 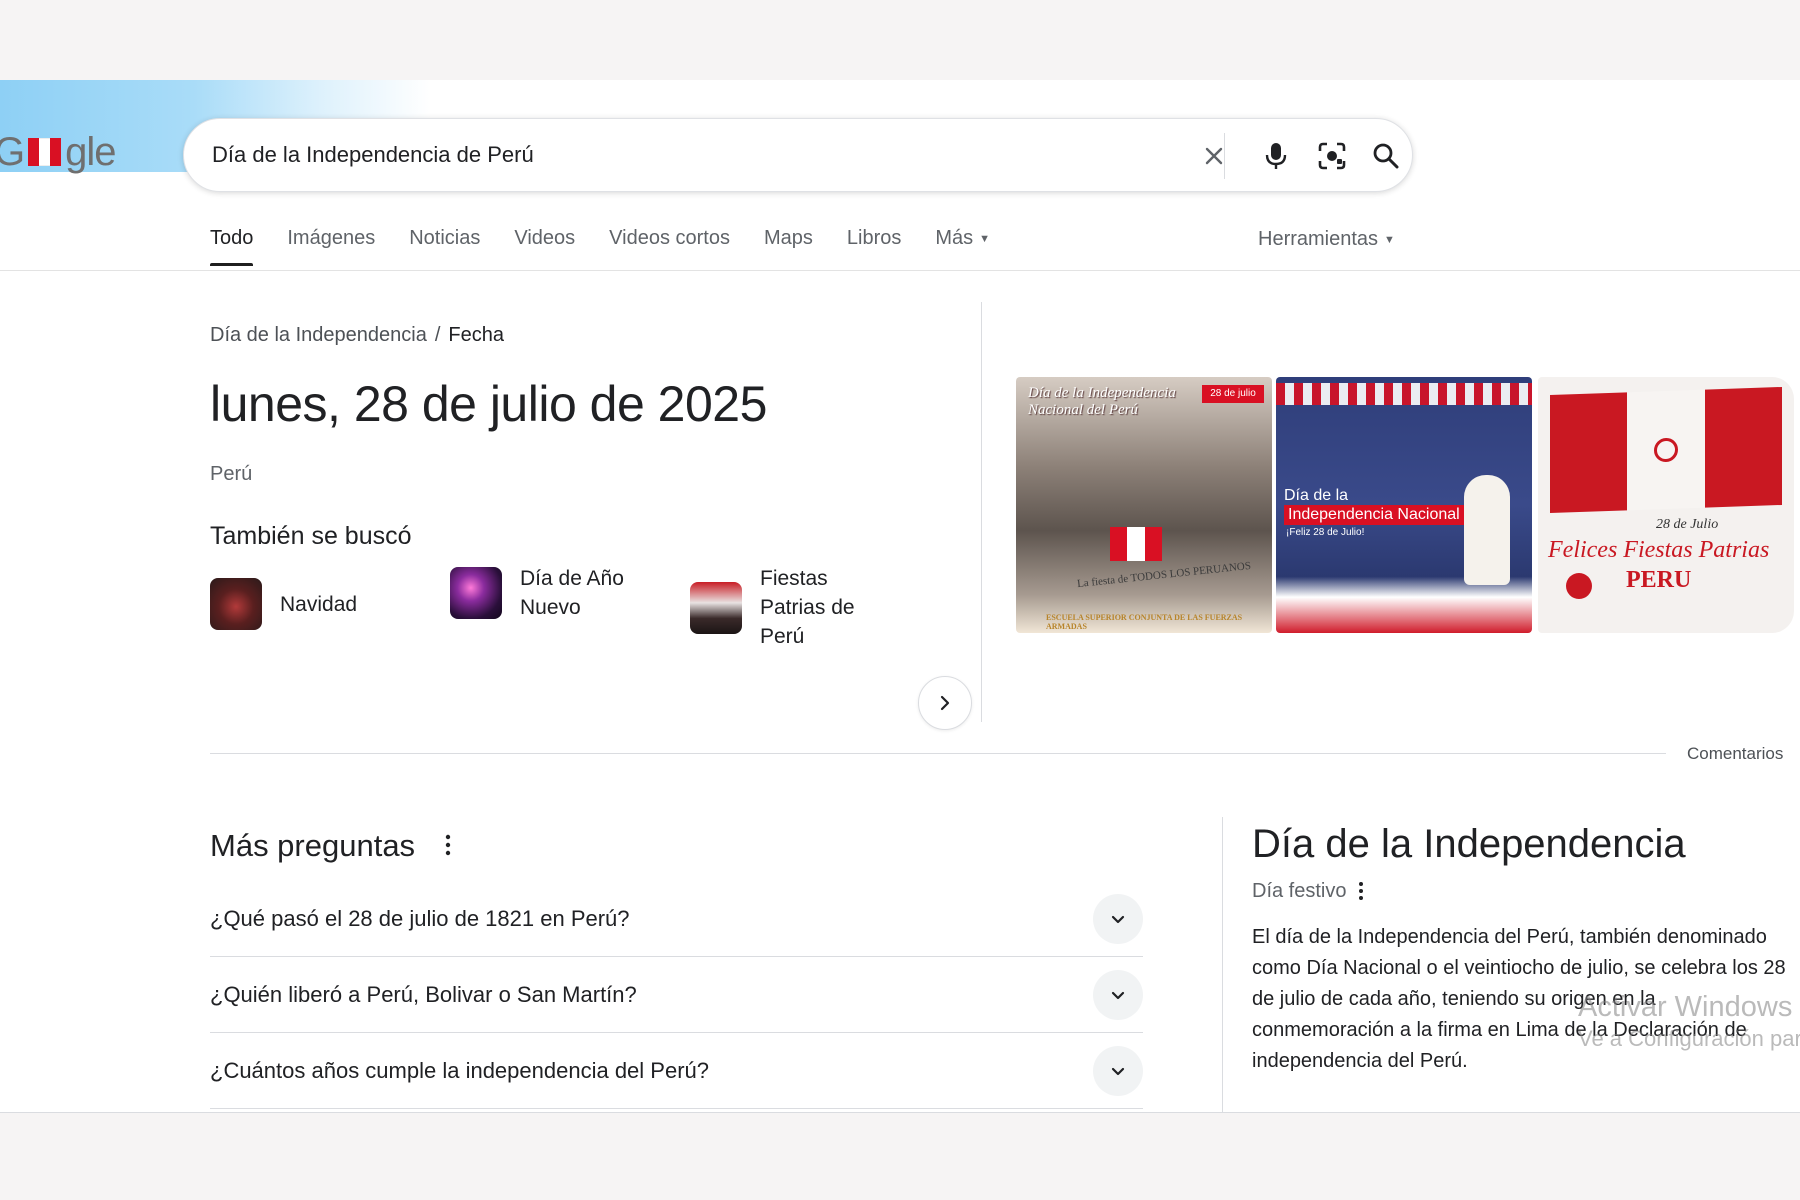 What do you see at coordinates (331, 242) in the screenshot?
I see `tab-imagenes: Imágenes` at bounding box center [331, 242].